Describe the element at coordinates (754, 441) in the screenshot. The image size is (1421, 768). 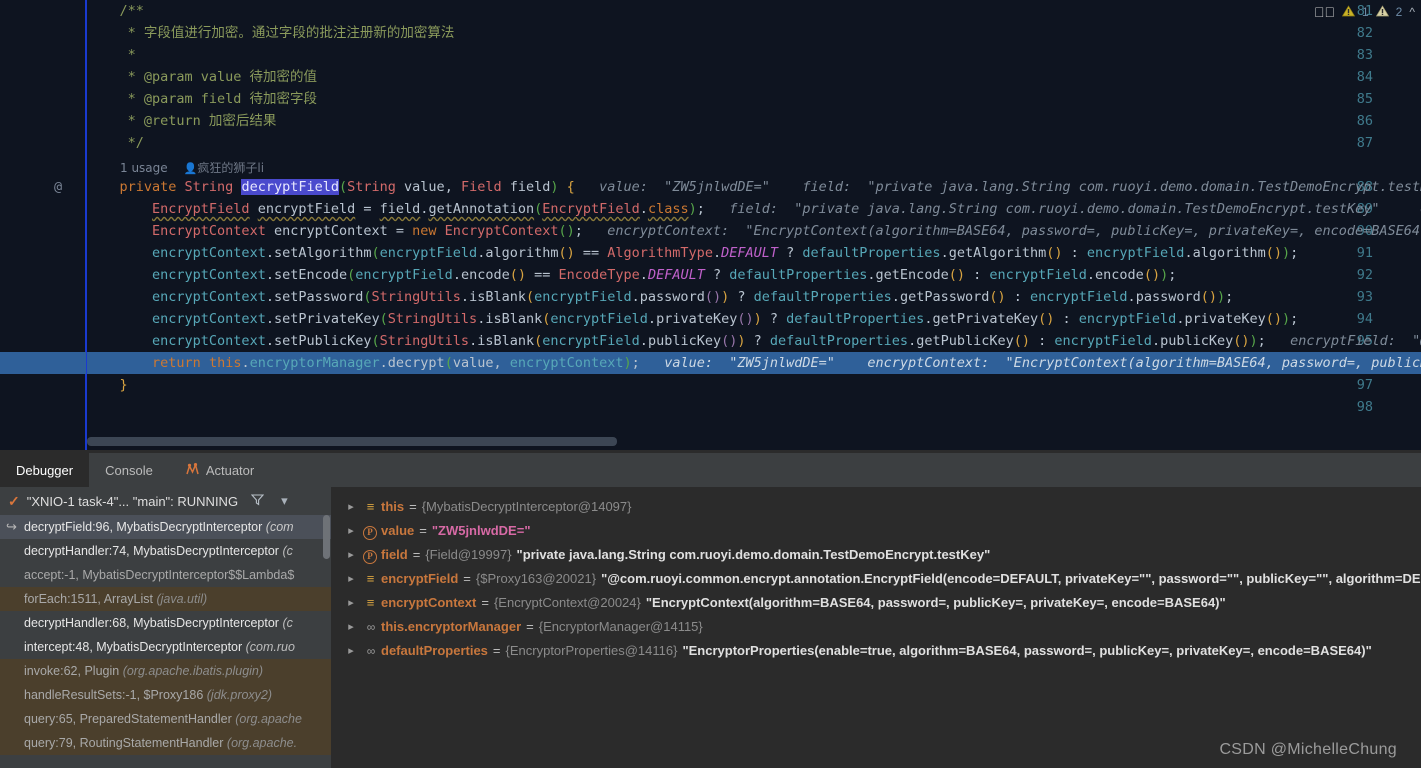
I see `editor-horizontal-scrollbar` at that location.